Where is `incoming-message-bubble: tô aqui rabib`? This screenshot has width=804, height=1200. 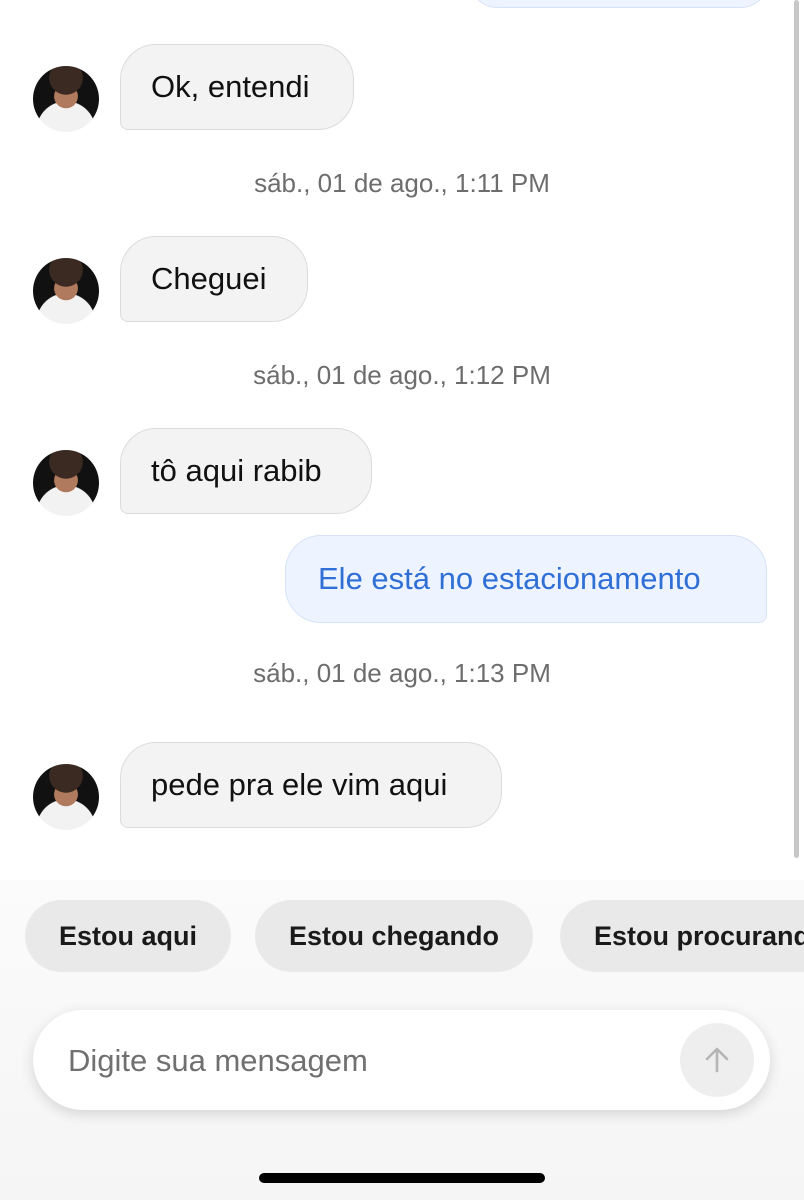 incoming-message-bubble: tô aqui rabib is located at coordinates (246, 471).